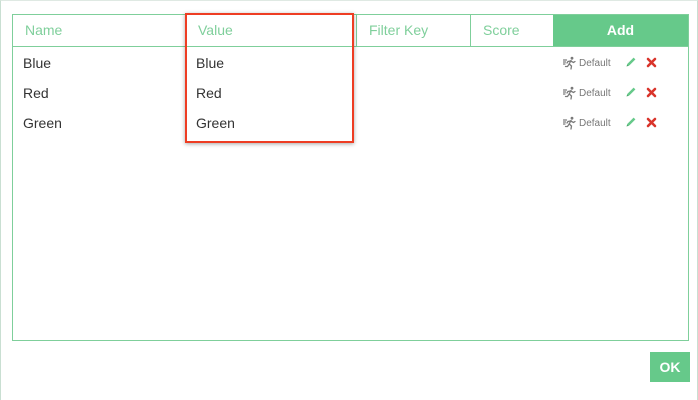 Image resolution: width=698 pixels, height=400 pixels. Describe the element at coordinates (209, 93) in the screenshot. I see `row-value: Red` at that location.